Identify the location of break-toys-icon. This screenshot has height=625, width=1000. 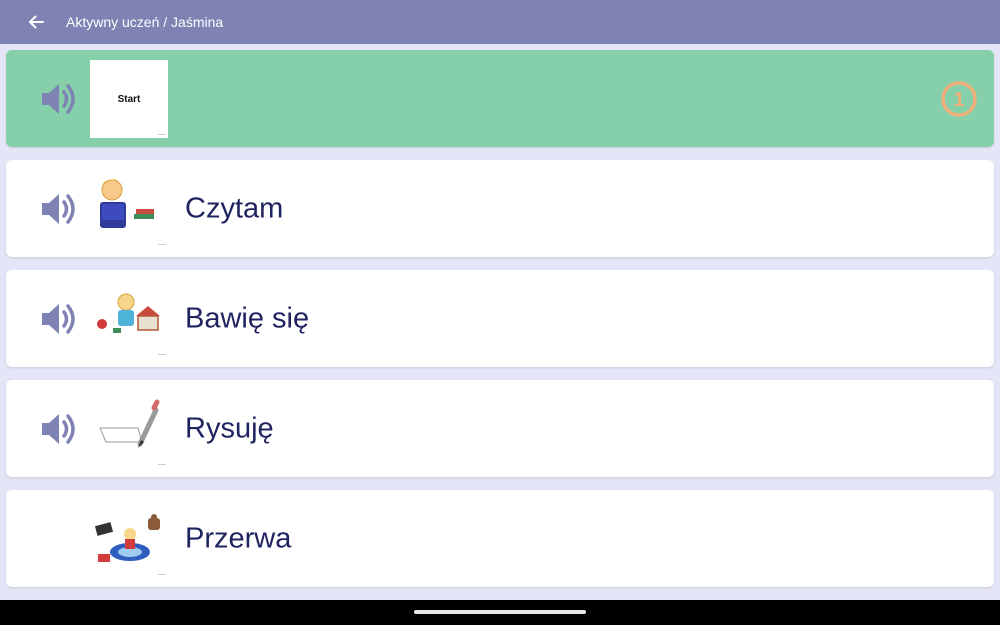
(129, 539).